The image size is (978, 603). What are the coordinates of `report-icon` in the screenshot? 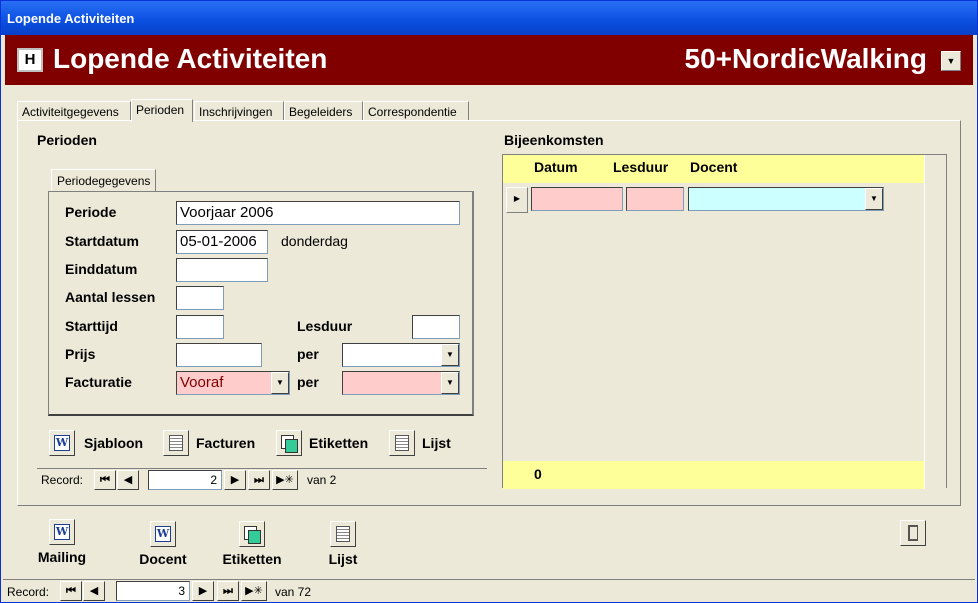 It's located at (176, 442).